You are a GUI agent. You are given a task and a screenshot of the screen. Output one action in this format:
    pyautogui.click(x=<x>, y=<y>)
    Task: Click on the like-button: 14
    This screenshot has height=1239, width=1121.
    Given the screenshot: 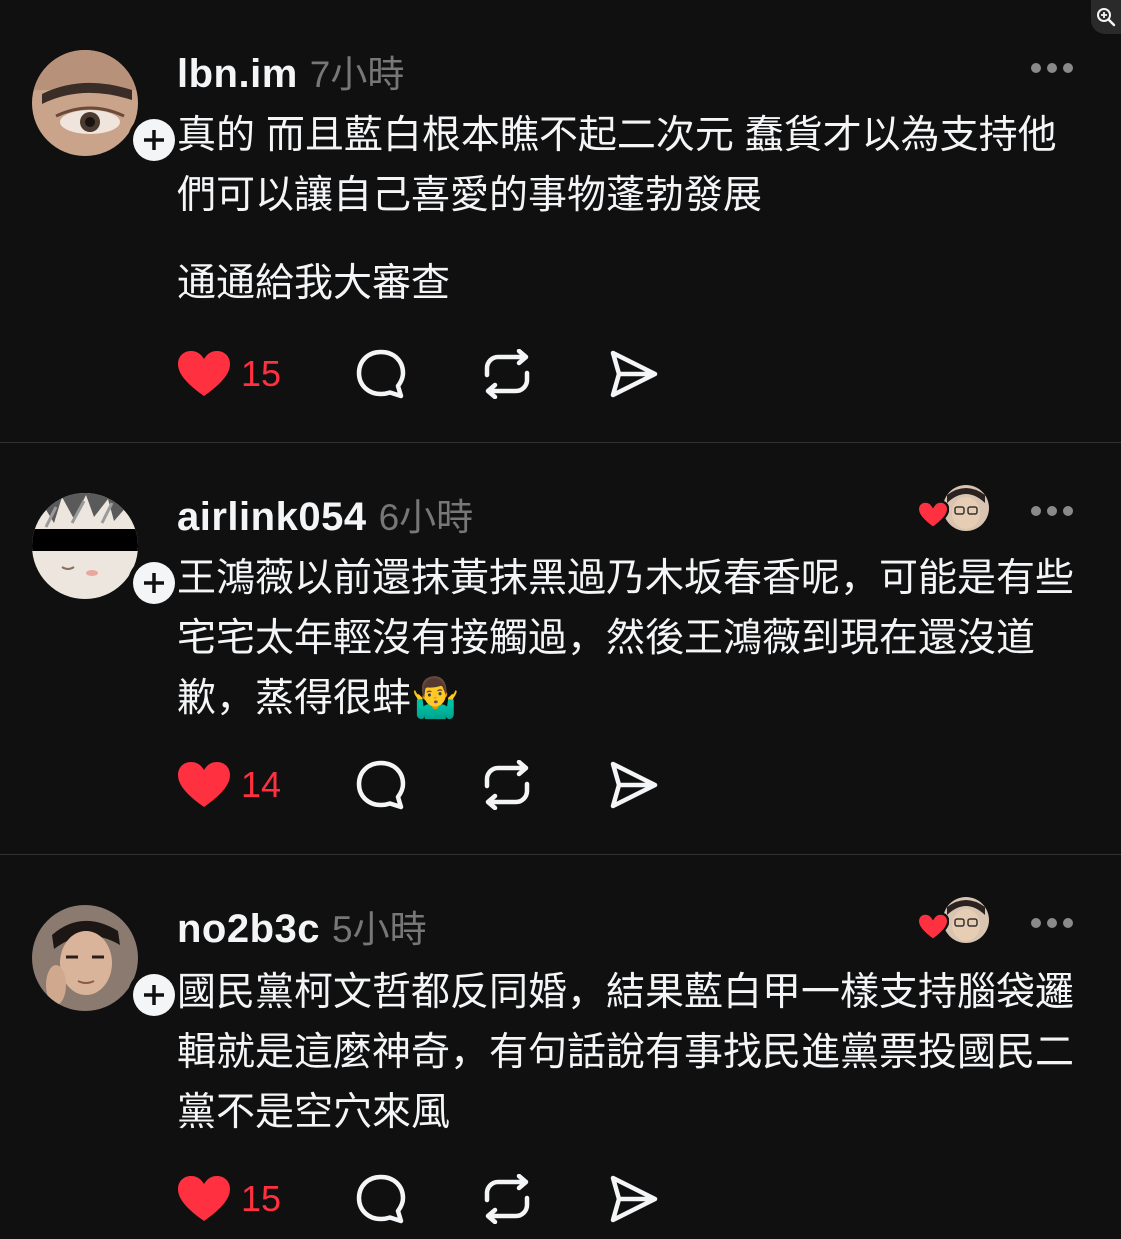 What is the action you would take?
    pyautogui.click(x=266, y=785)
    